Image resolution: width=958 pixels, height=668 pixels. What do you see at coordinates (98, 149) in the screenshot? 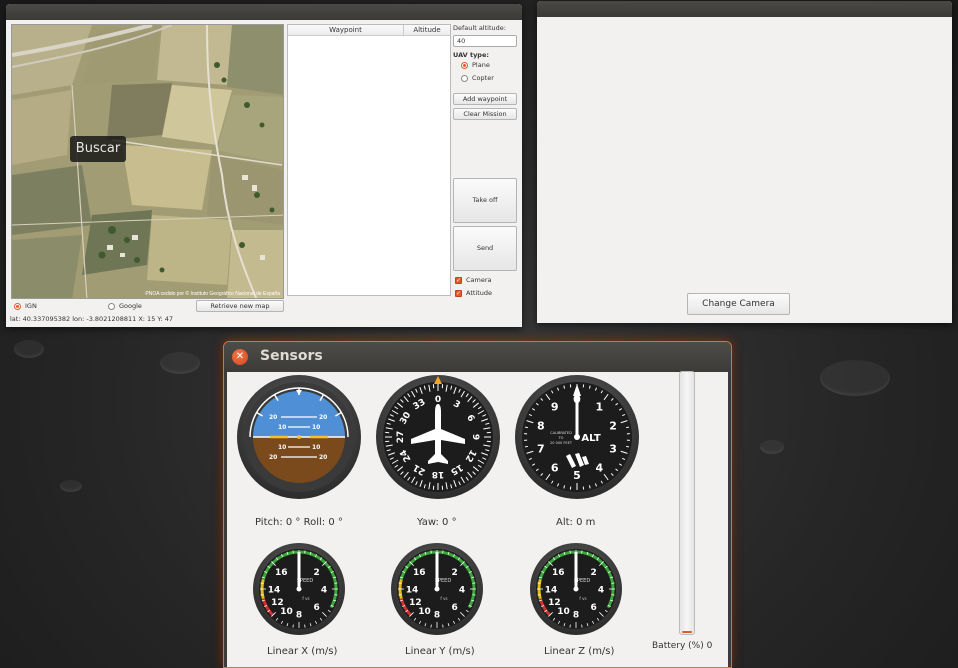
I see `map-search-button: Buscar` at bounding box center [98, 149].